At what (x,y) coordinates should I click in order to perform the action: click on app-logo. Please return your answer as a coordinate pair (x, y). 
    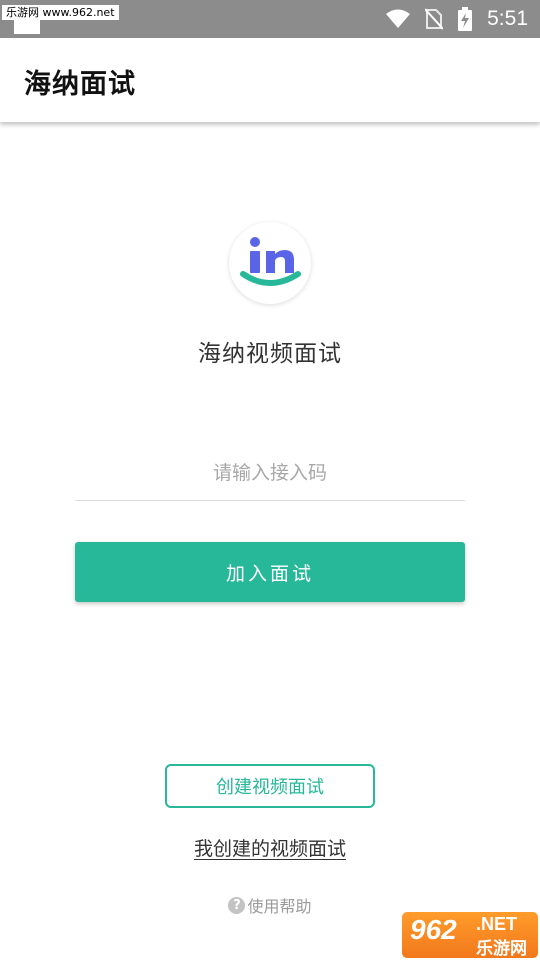
    Looking at the image, I should click on (270, 263).